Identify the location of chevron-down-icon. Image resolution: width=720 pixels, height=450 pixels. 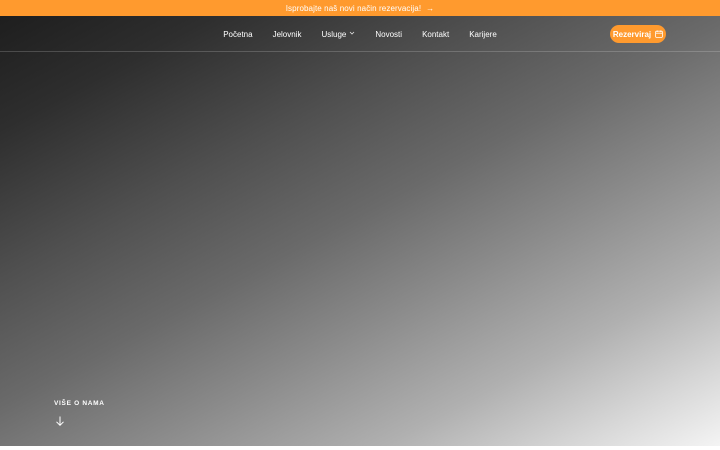
(352, 34).